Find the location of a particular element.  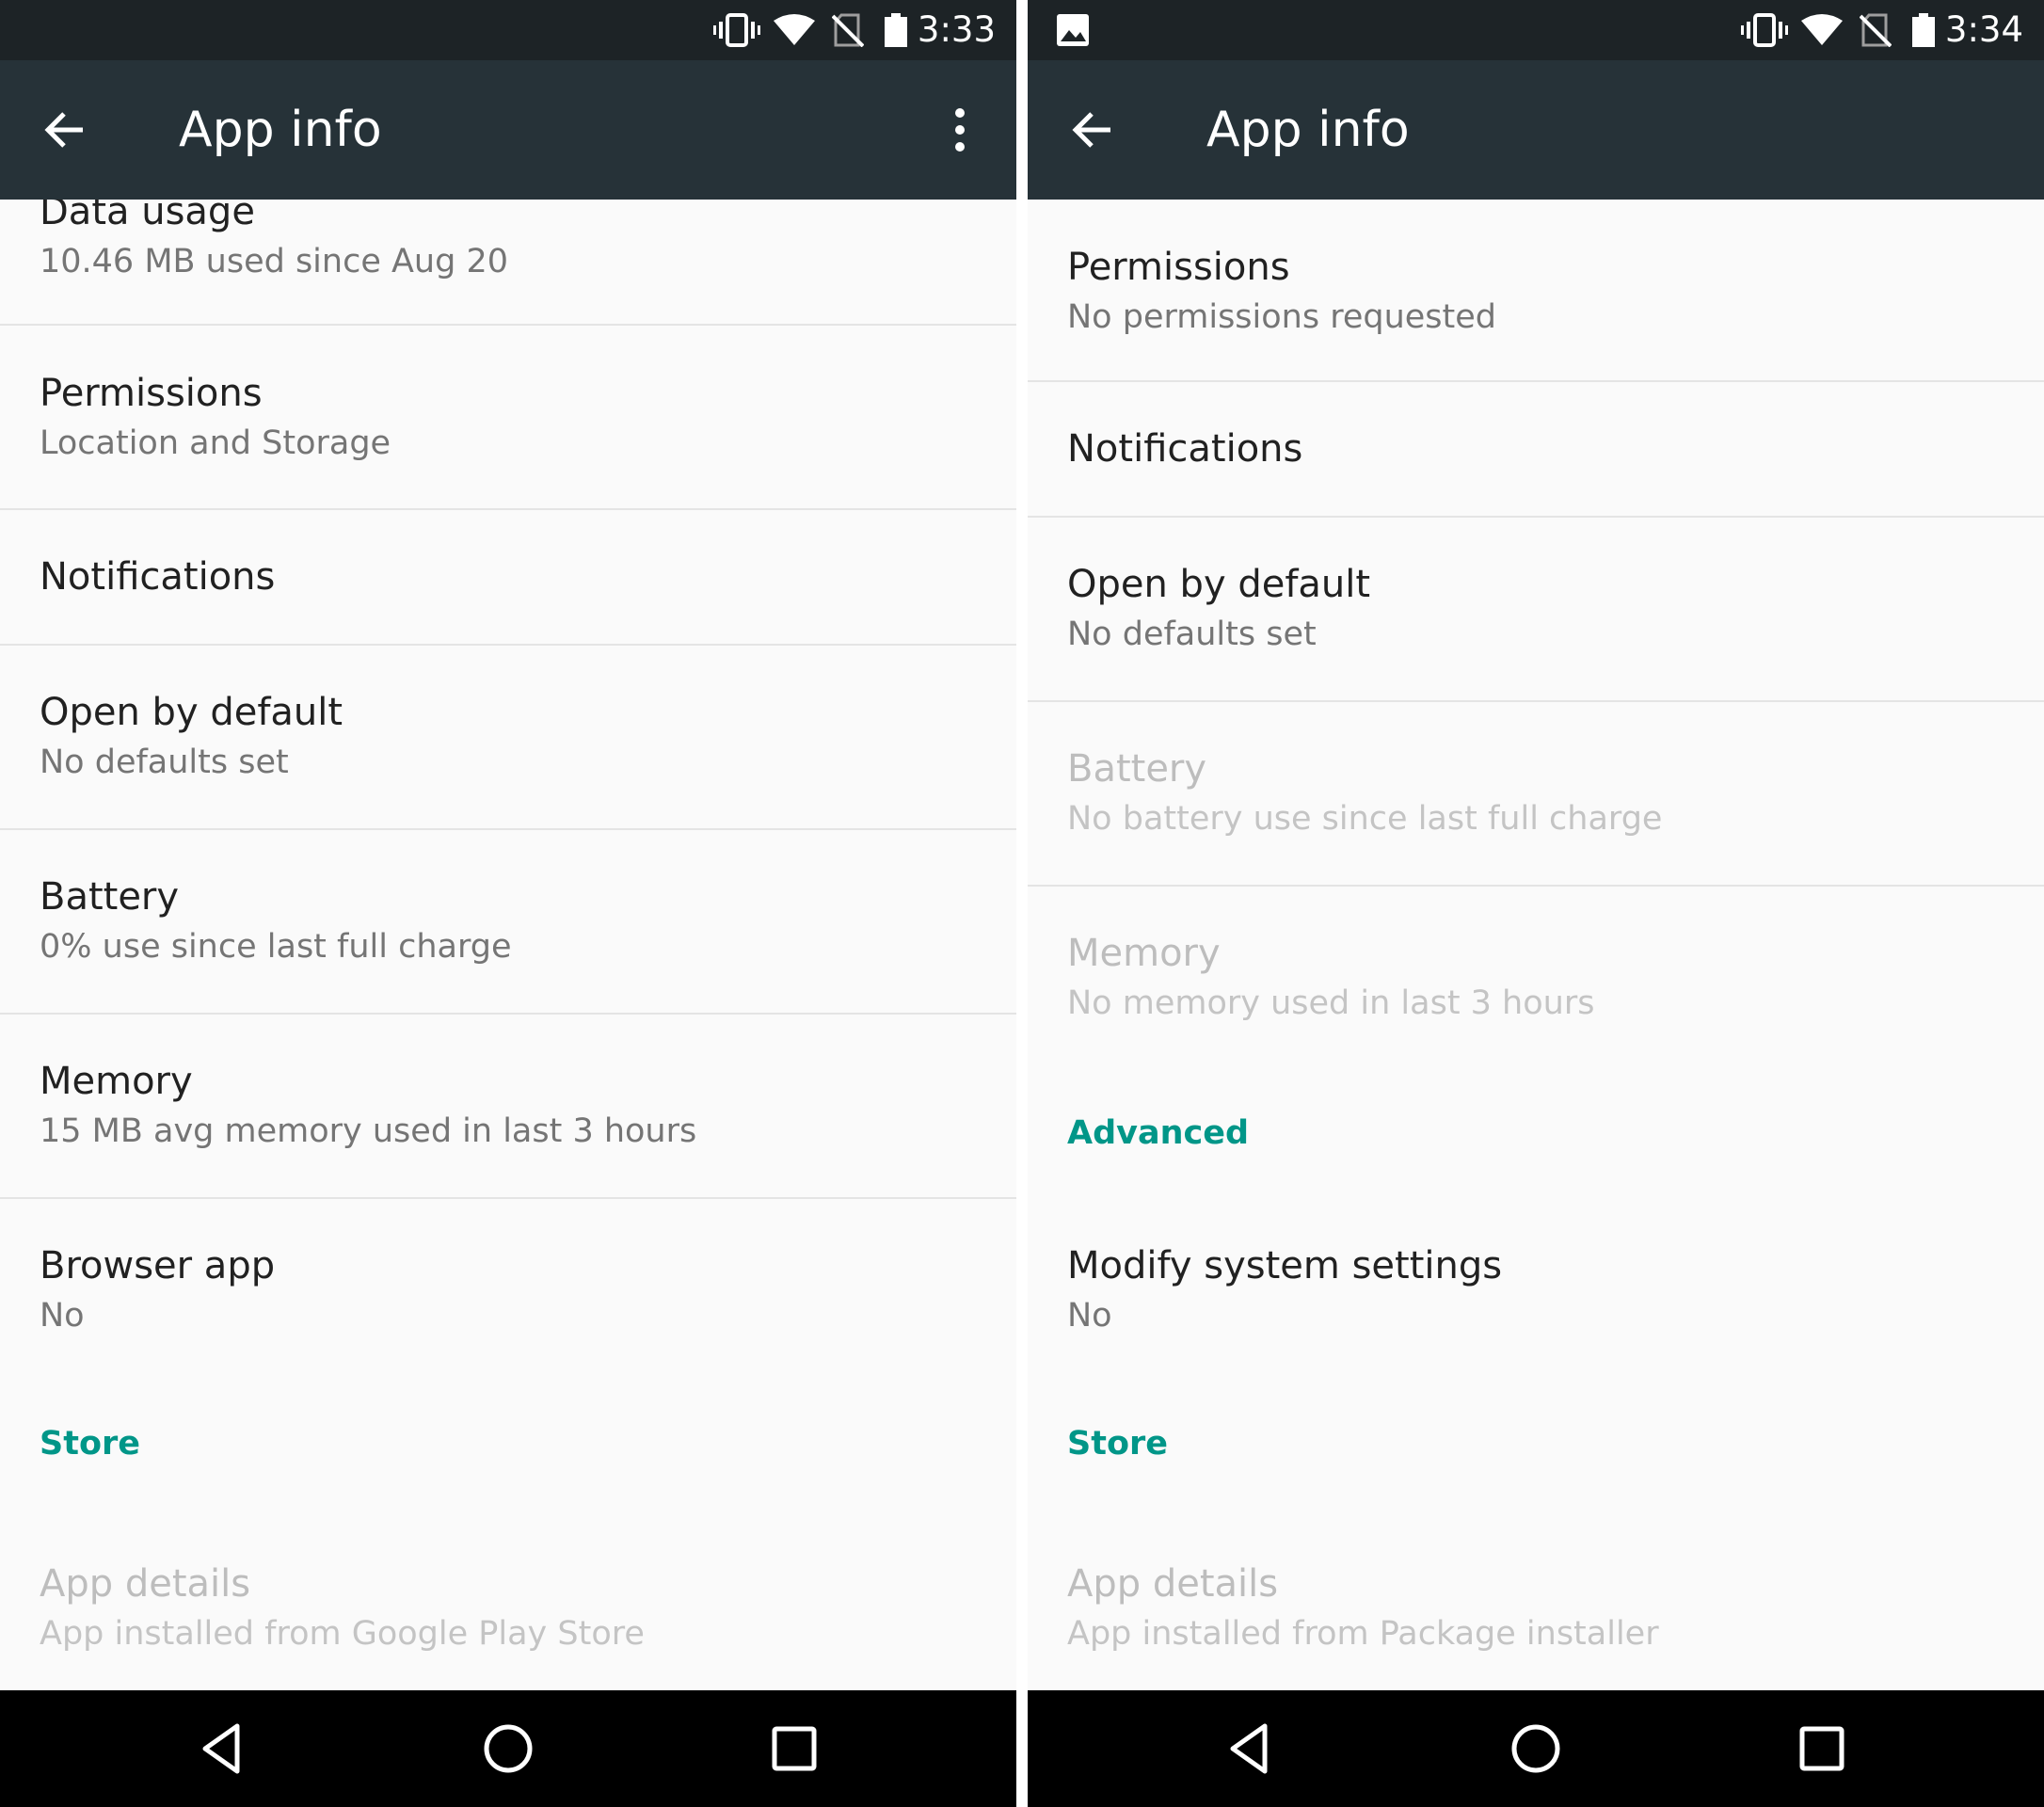

status-time: 3:33 is located at coordinates (956, 29).